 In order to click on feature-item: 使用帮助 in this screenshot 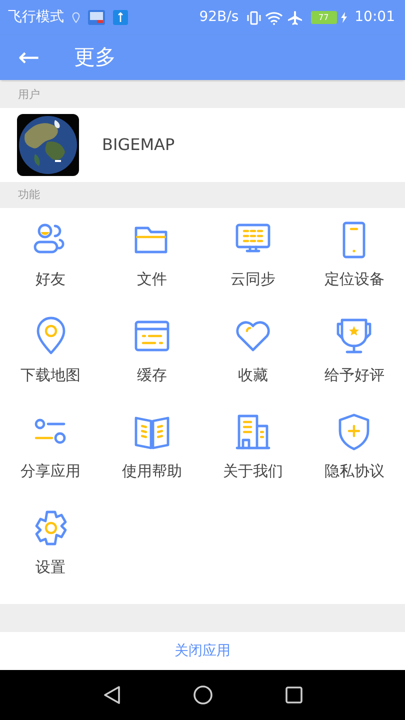, I will do `click(151, 460)`.